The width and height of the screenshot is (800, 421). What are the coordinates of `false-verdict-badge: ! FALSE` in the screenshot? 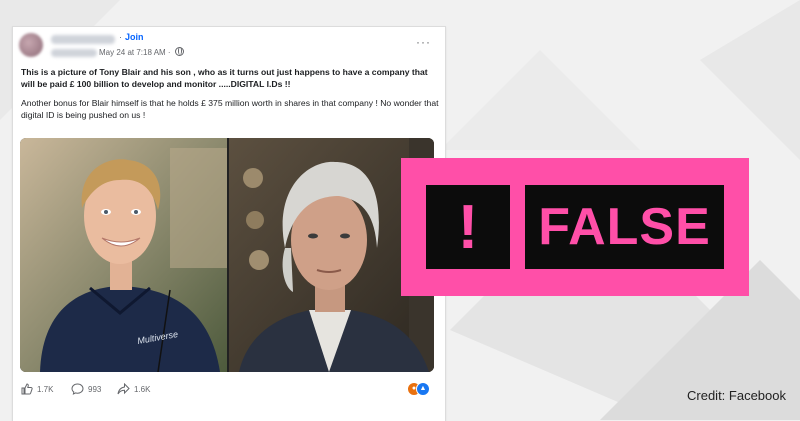 It's located at (575, 227).